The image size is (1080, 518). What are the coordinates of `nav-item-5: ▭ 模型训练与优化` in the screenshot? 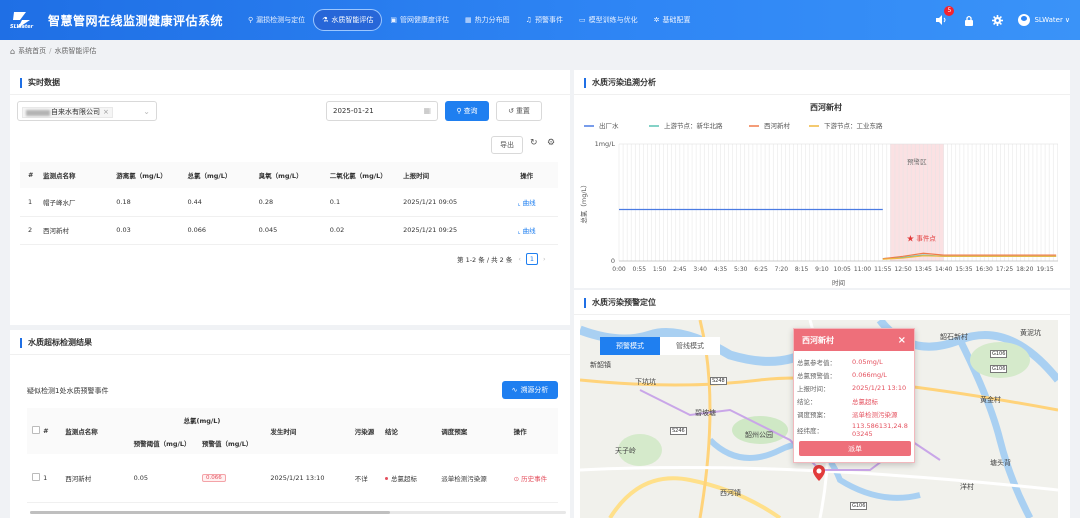 It's located at (608, 20).